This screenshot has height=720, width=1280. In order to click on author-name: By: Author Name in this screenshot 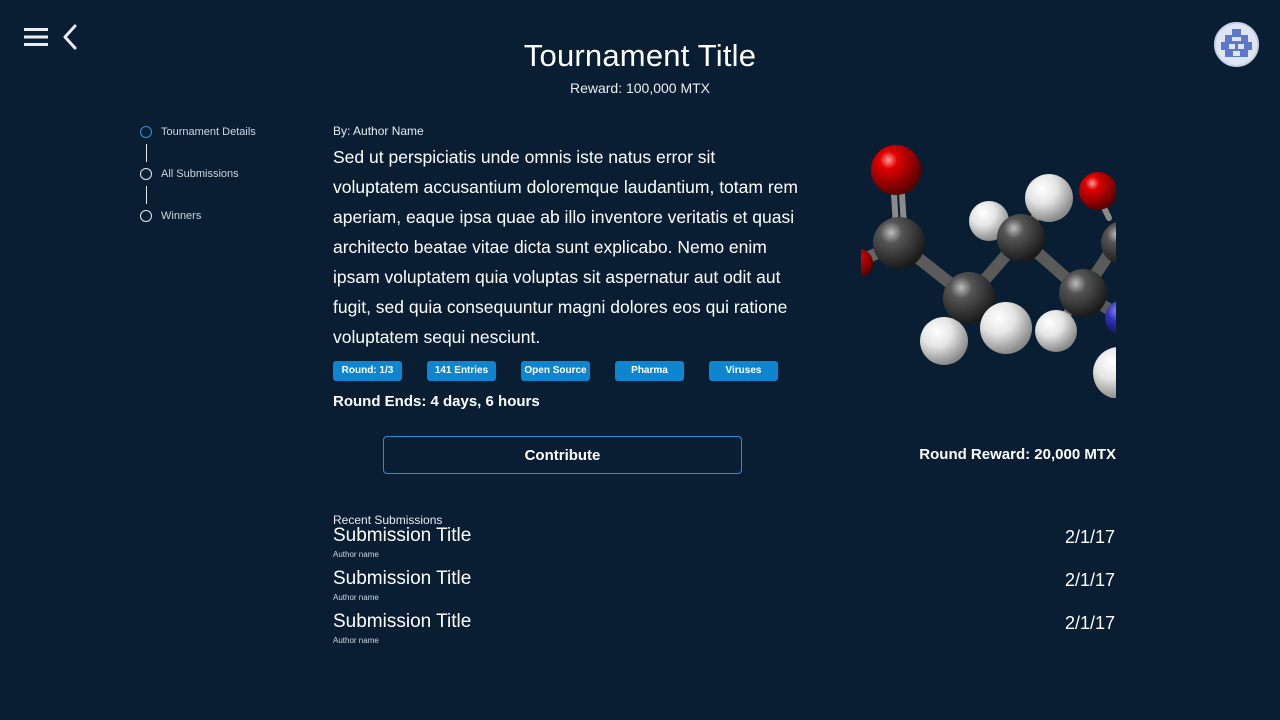, I will do `click(378, 131)`.